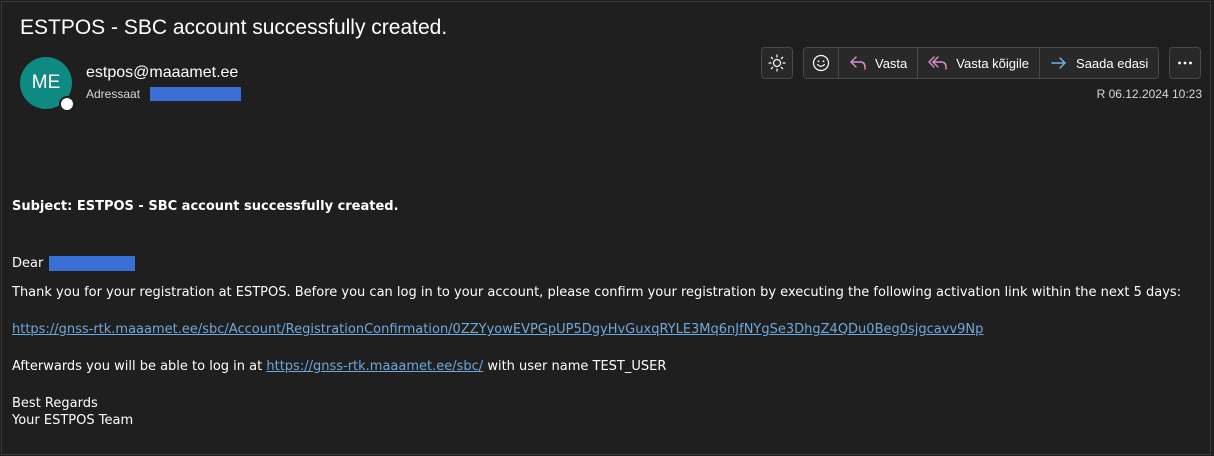 This screenshot has height=456, width=1214. What do you see at coordinates (92, 263) in the screenshot?
I see `greeting-name-redaction` at bounding box center [92, 263].